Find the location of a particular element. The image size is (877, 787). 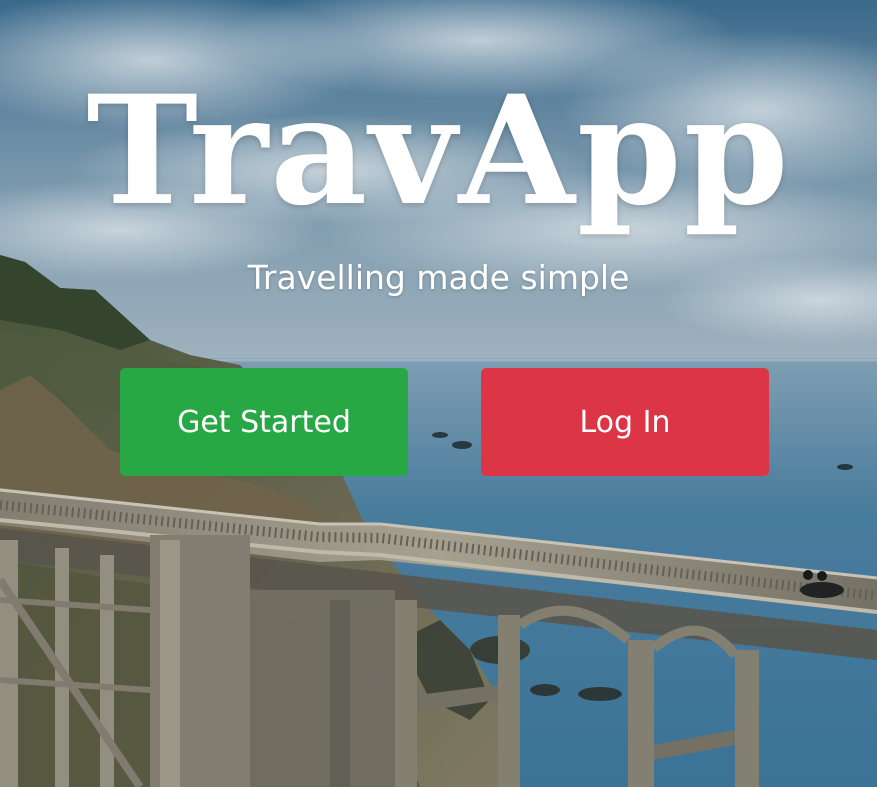

app-subtitle: Travelling made simple is located at coordinates (438, 277).